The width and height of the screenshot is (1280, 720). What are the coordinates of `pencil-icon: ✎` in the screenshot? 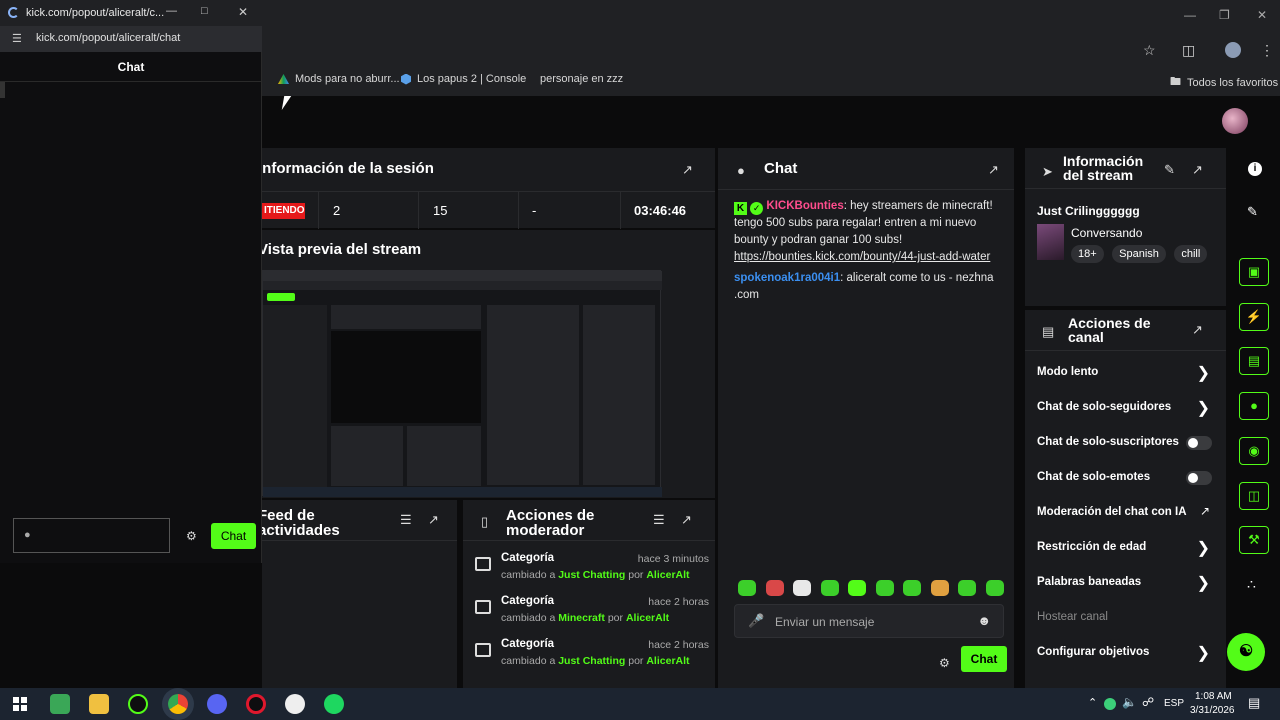 It's located at (1252, 212).